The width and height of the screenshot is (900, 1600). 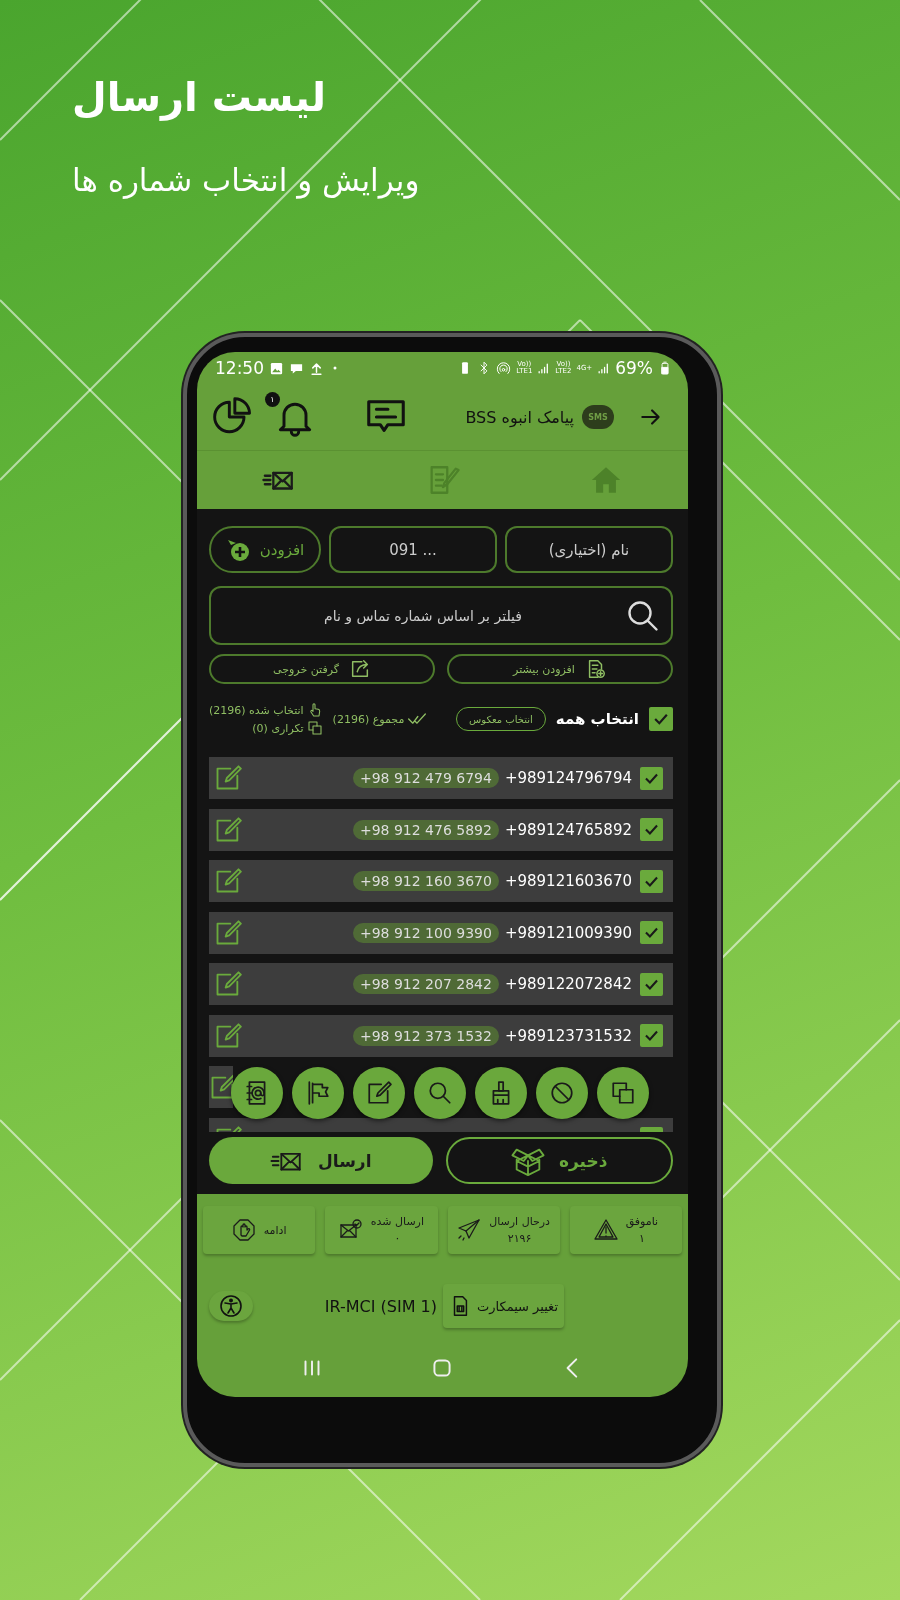 What do you see at coordinates (243, 1230) in the screenshot?
I see `hand-stop-icon` at bounding box center [243, 1230].